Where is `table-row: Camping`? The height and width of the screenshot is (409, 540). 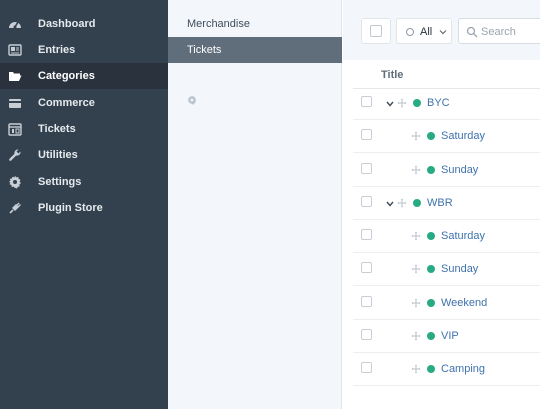 table-row: Camping is located at coordinates (441, 368).